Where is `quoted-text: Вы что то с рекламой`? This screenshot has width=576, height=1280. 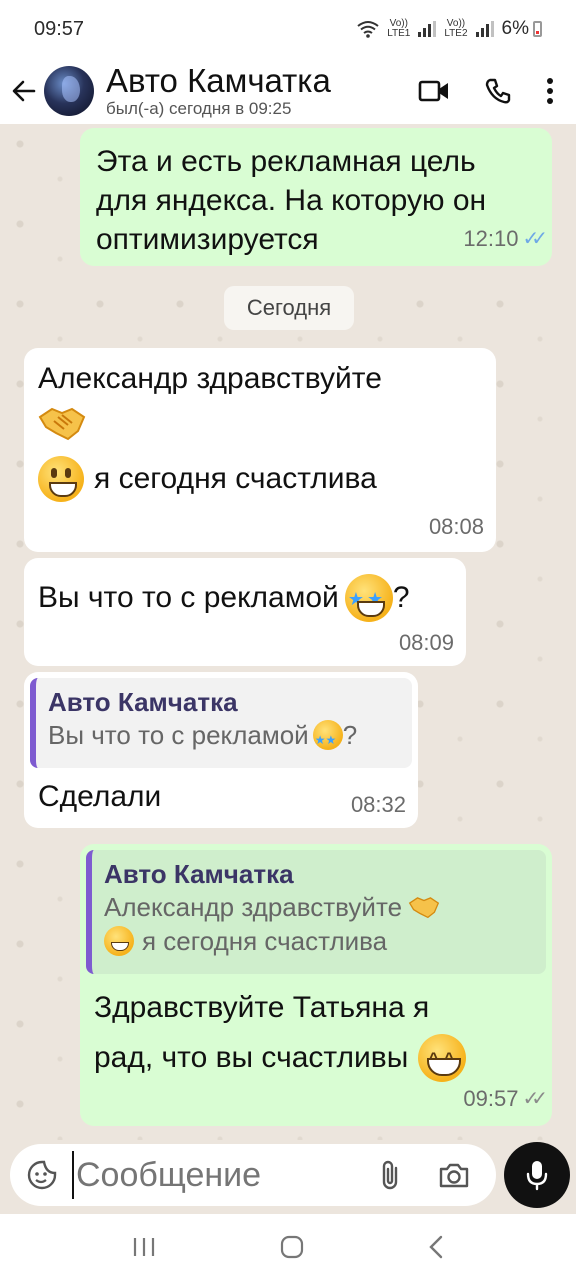 quoted-text: Вы что то с рекламой is located at coordinates (178, 735).